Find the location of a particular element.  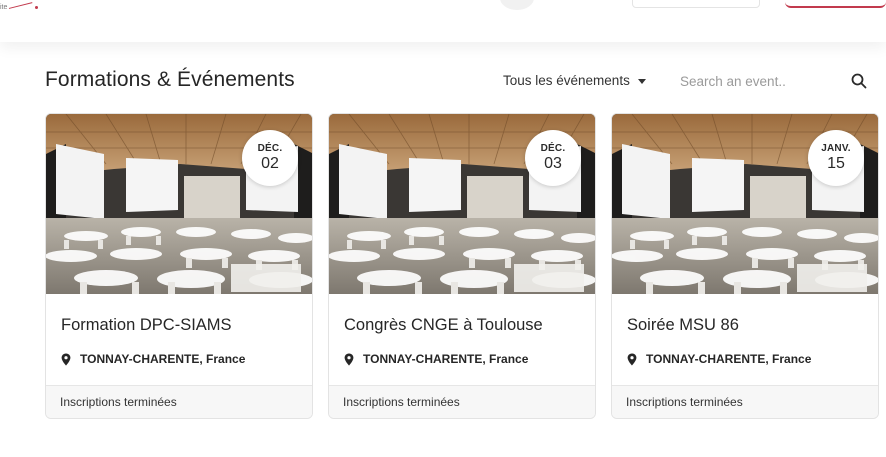

date-badge: JANV. 15 is located at coordinates (836, 158).